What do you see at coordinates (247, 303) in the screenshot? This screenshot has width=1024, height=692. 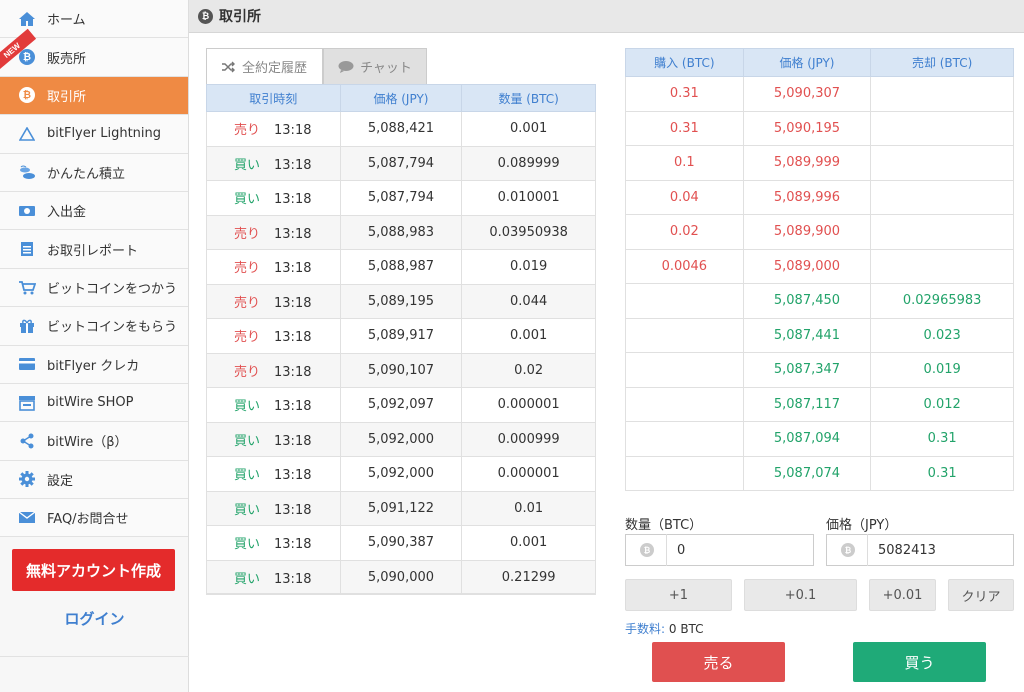 I see `trade-side: 売り` at bounding box center [247, 303].